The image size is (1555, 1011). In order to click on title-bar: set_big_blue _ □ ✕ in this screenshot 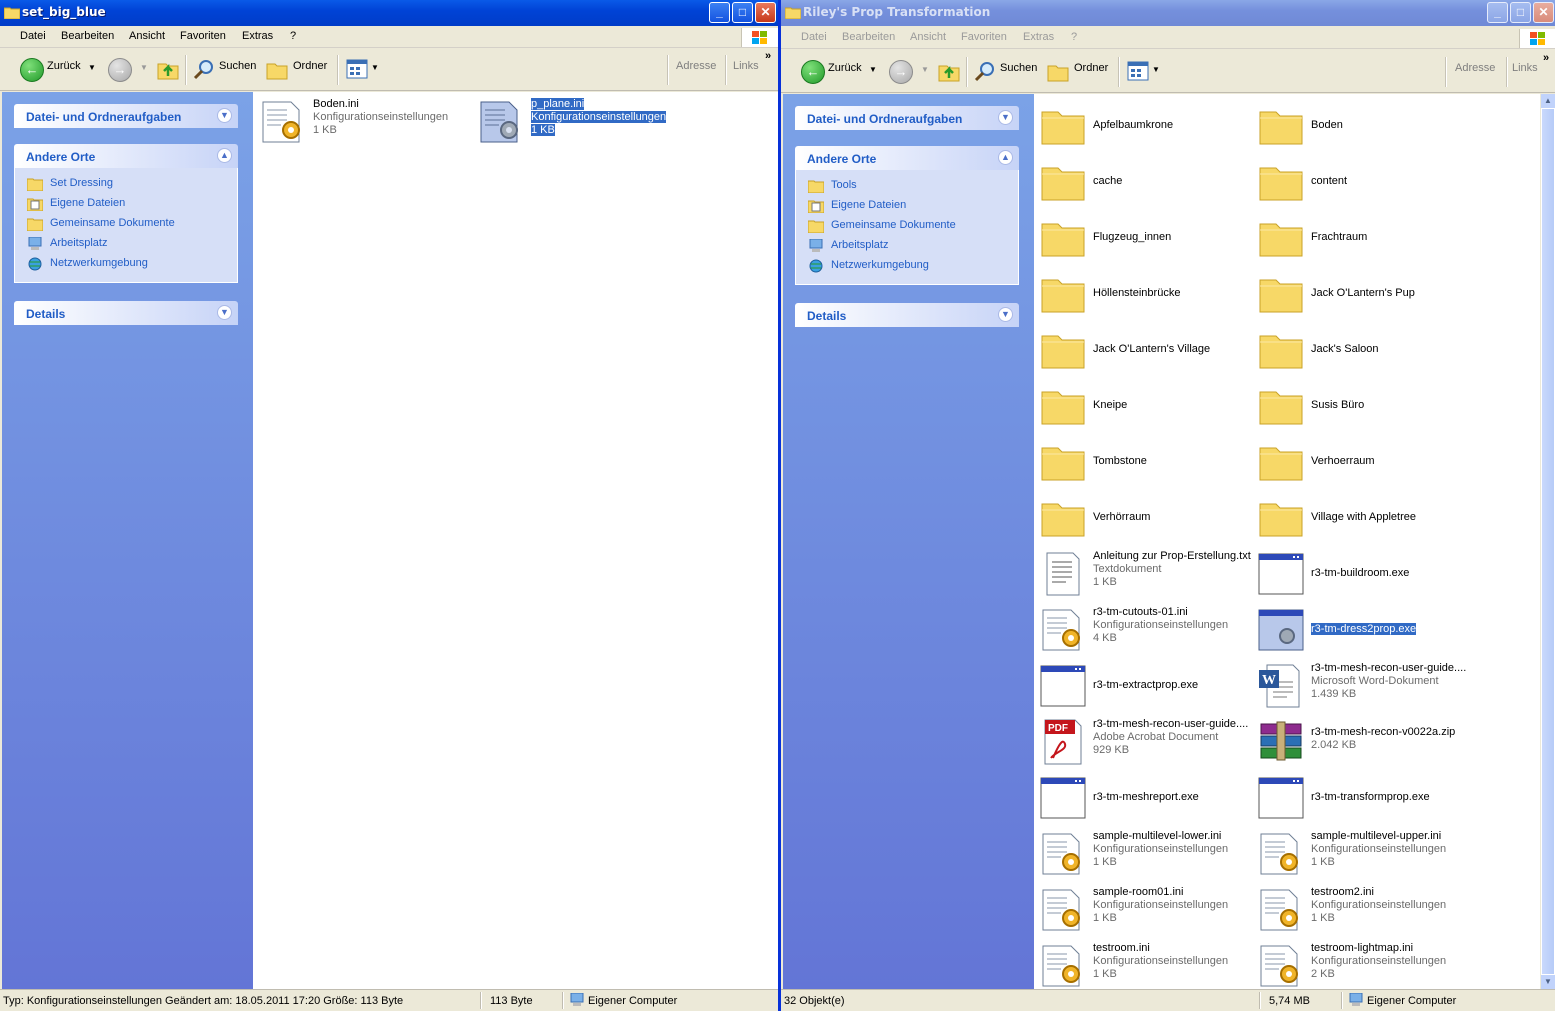, I will do `click(389, 13)`.